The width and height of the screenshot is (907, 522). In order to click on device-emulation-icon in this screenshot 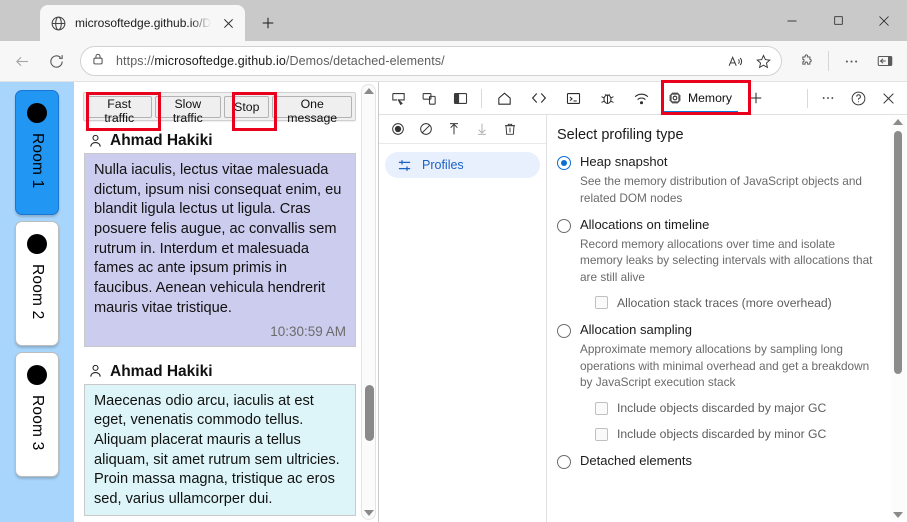, I will do `click(429, 98)`.